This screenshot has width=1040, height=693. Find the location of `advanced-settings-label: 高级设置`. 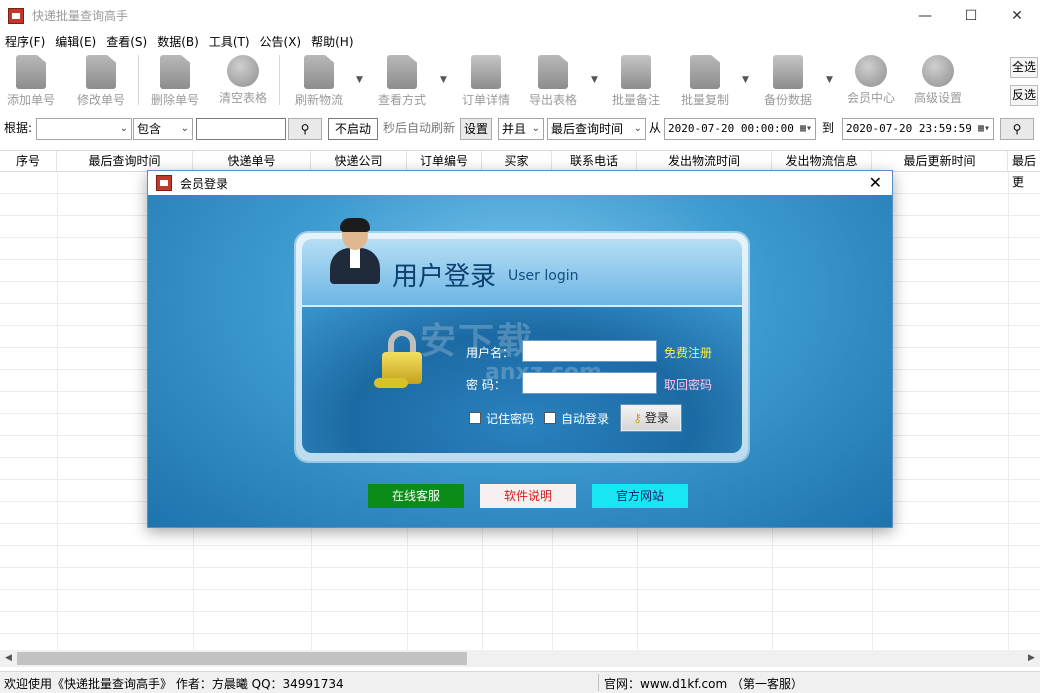

advanced-settings-label: 高级设置 is located at coordinates (937, 98).